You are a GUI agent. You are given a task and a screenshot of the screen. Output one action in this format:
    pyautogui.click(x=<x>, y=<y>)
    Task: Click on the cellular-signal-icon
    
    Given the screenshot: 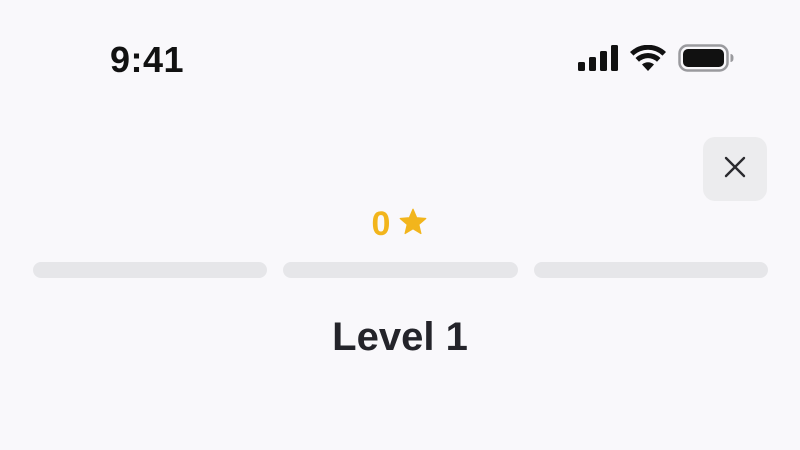 What is the action you would take?
    pyautogui.click(x=598, y=58)
    